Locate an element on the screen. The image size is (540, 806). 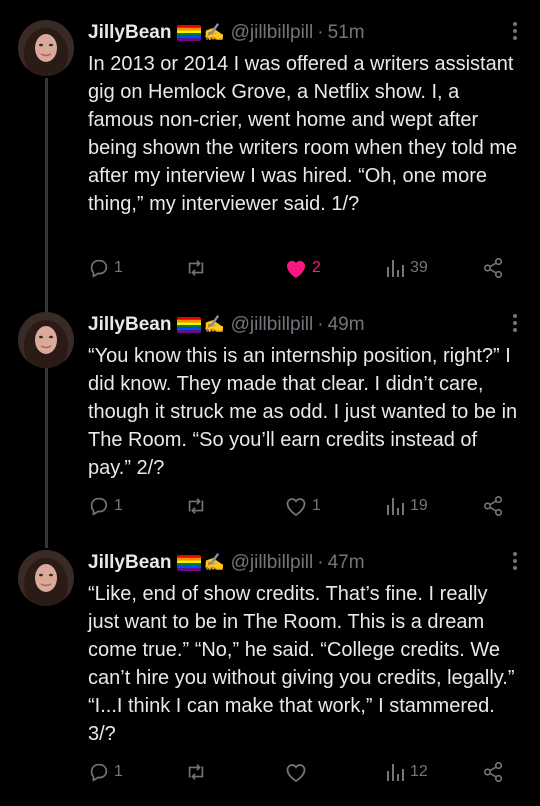
views-button: 19 is located at coordinates (406, 506).